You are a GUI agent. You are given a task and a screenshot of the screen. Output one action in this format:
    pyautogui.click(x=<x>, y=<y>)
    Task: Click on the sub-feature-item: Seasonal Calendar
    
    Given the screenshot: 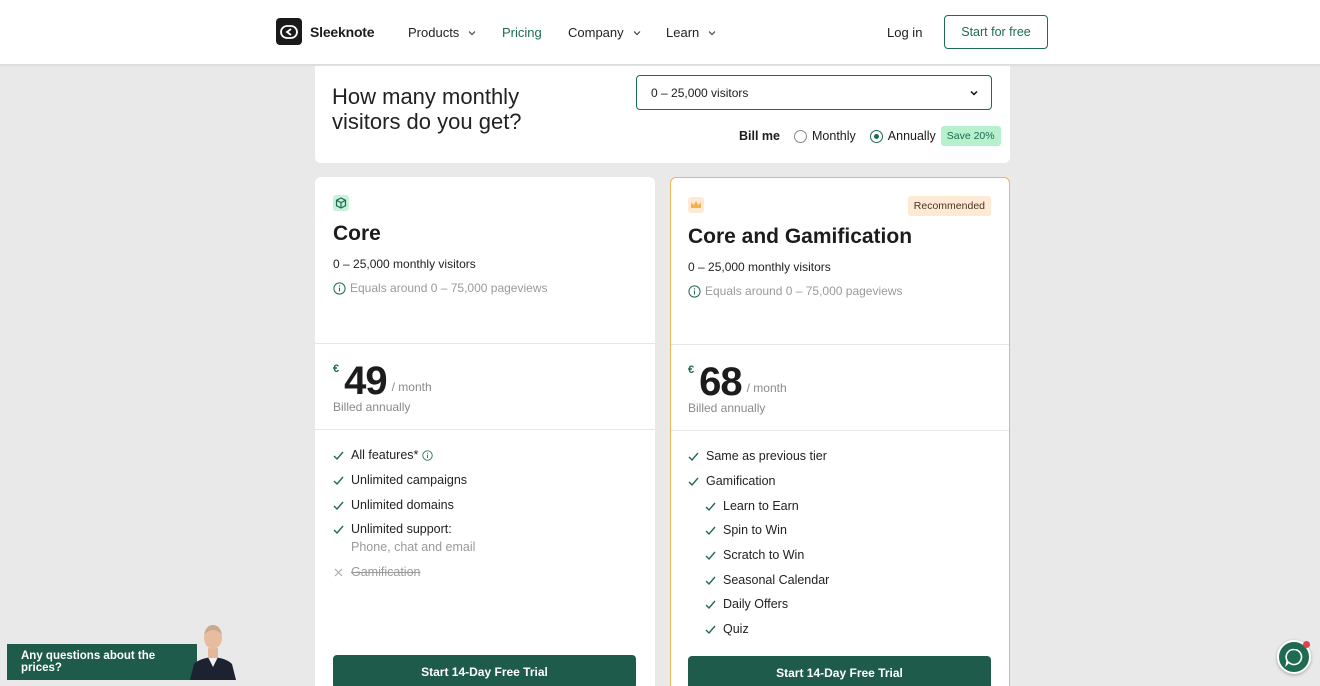 What is the action you would take?
    pyautogui.click(x=767, y=580)
    